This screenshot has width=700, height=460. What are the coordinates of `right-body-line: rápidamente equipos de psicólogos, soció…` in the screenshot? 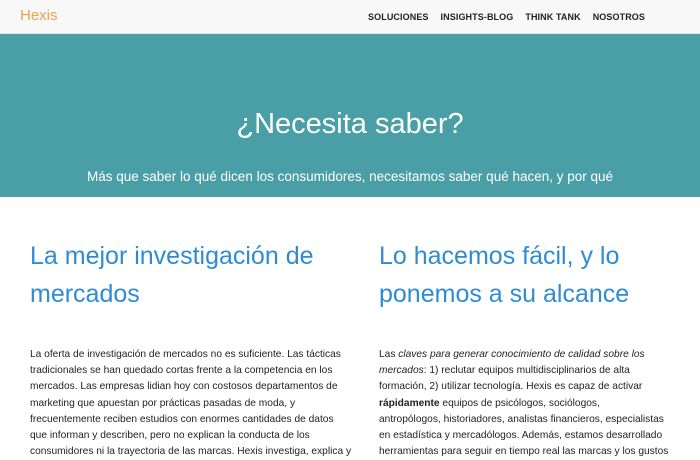 It's located at (523, 404).